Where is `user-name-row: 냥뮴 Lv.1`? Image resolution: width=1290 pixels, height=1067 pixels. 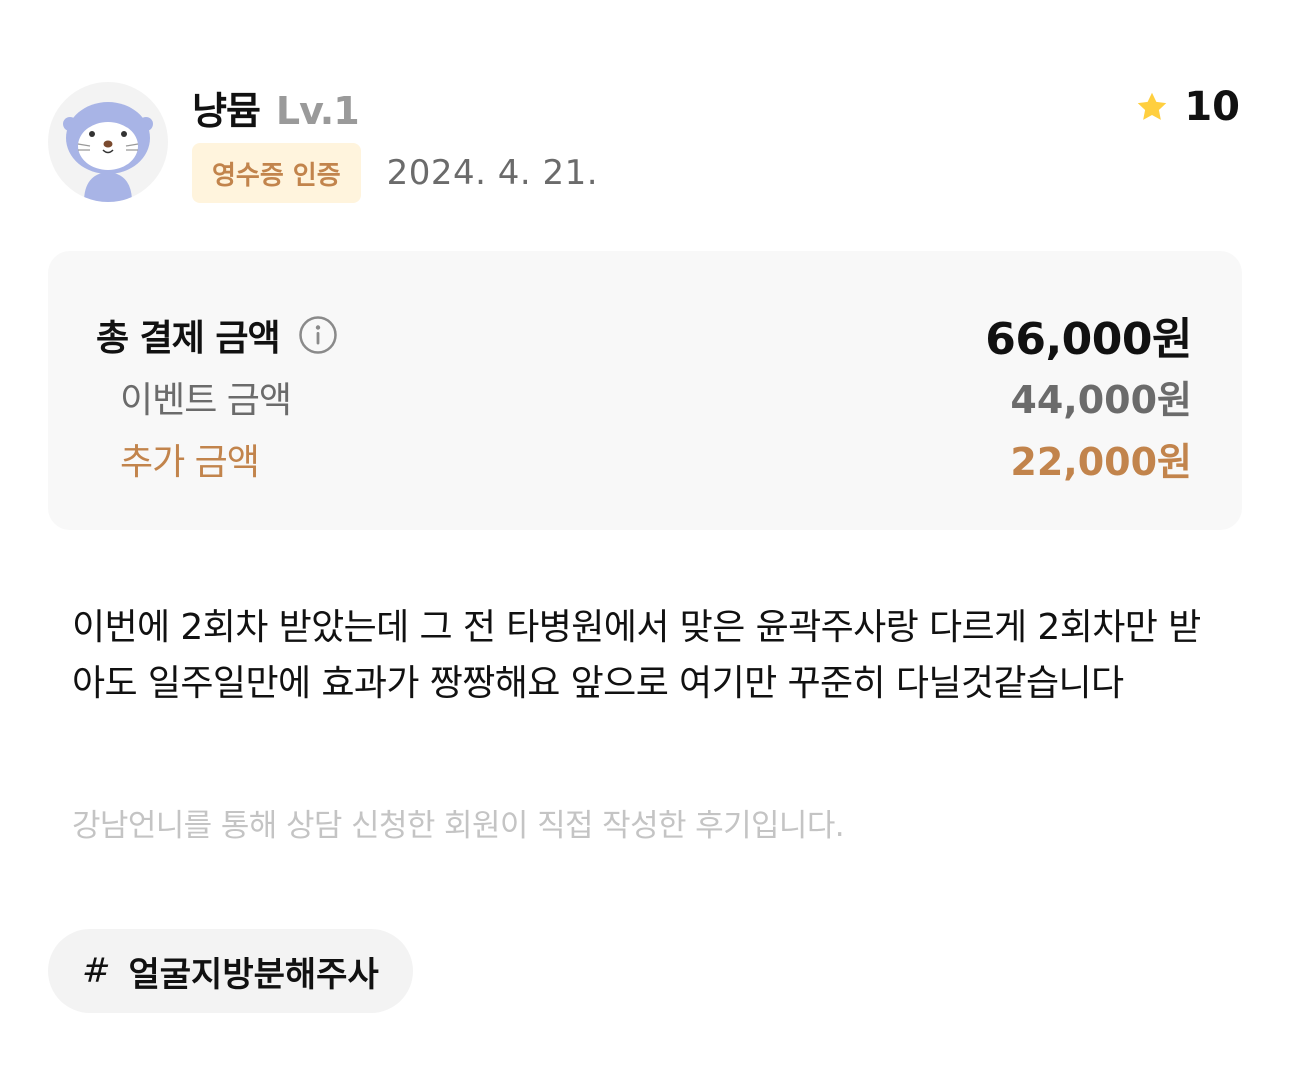
user-name-row: 냥뮴 Lv.1 is located at coordinates (276, 107).